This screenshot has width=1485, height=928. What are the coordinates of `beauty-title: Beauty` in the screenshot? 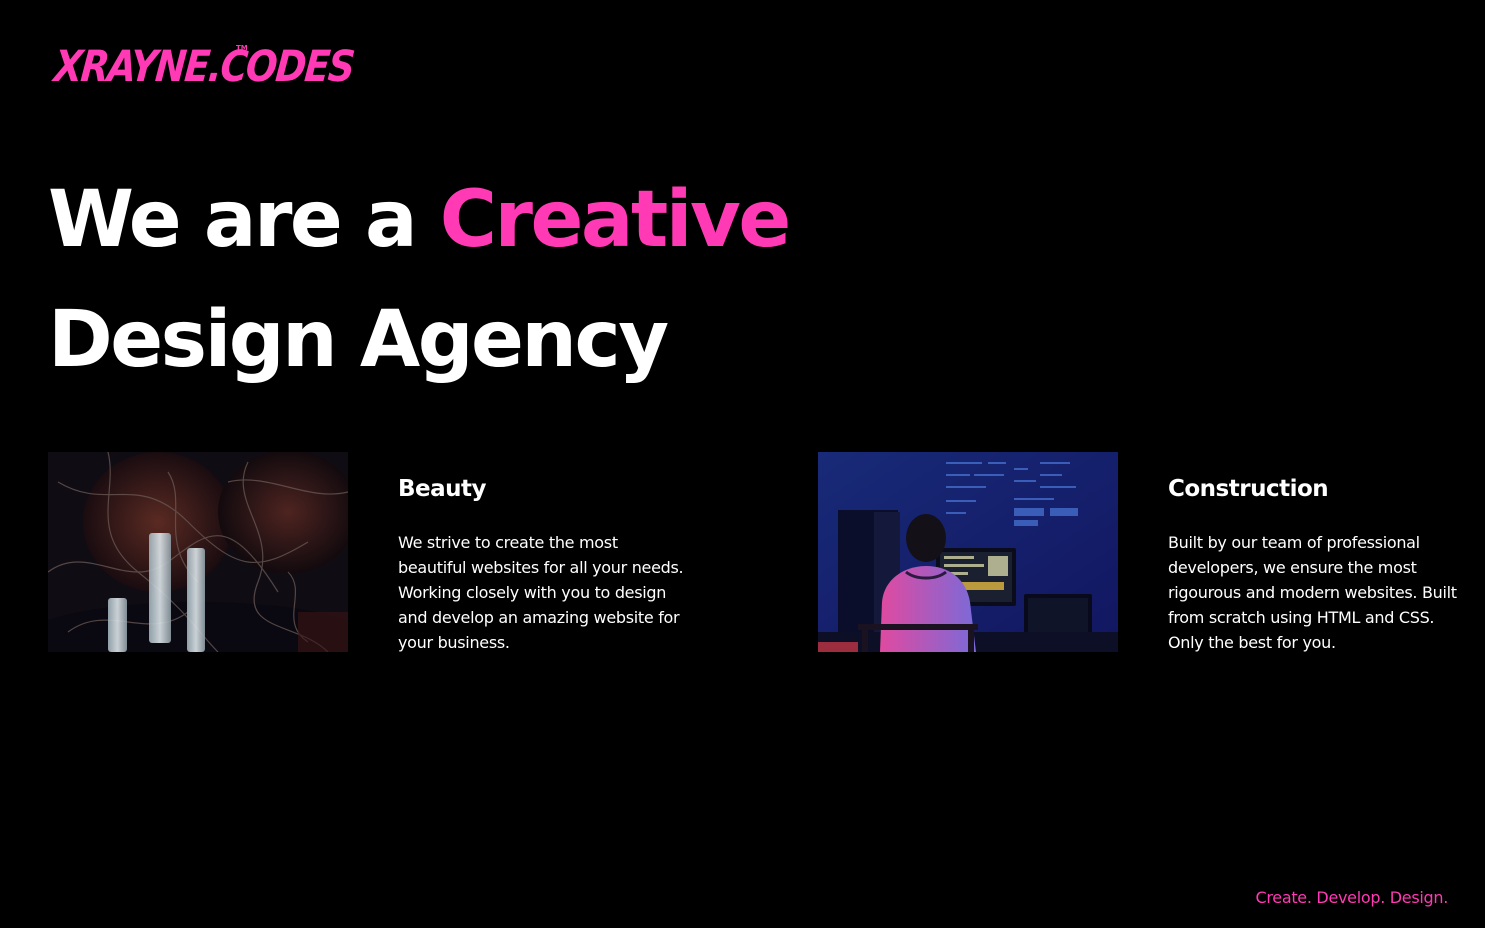 It's located at (442, 489).